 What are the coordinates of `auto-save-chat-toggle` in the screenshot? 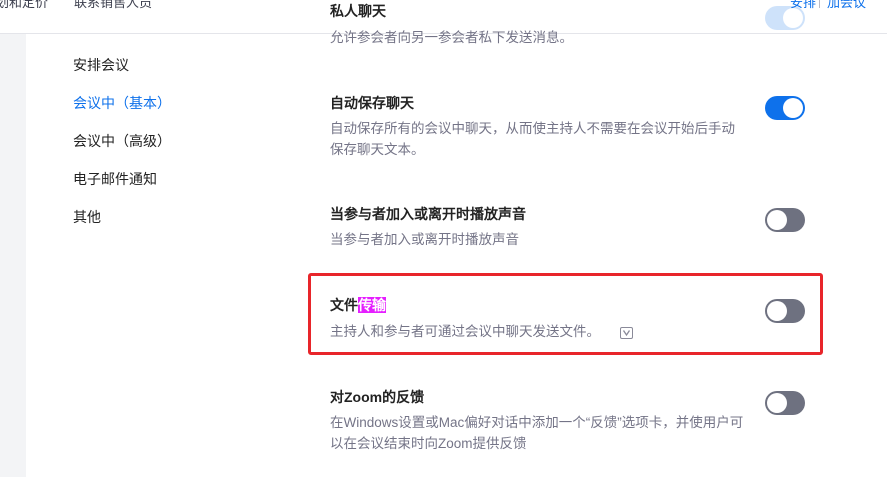 It's located at (785, 108).